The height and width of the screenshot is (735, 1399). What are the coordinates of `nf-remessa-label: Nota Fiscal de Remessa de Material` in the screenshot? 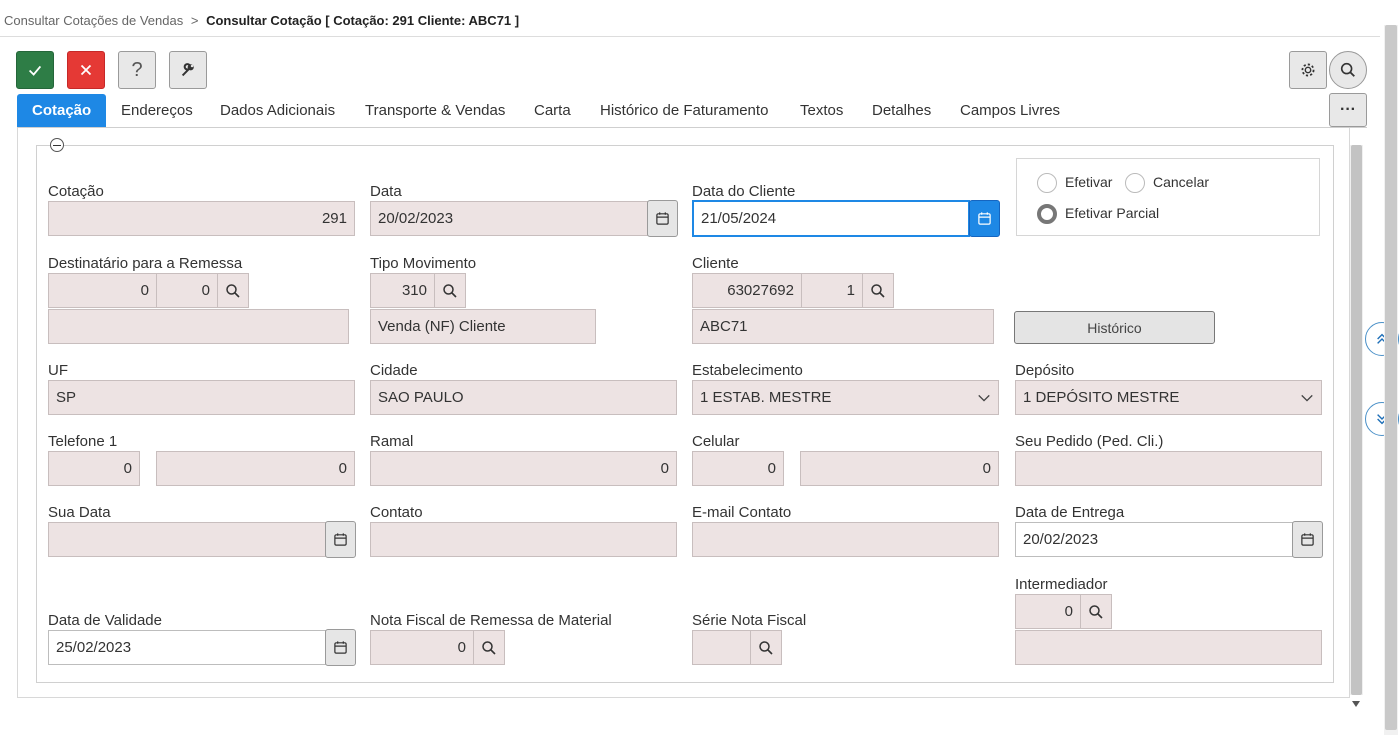 It's located at (491, 620).